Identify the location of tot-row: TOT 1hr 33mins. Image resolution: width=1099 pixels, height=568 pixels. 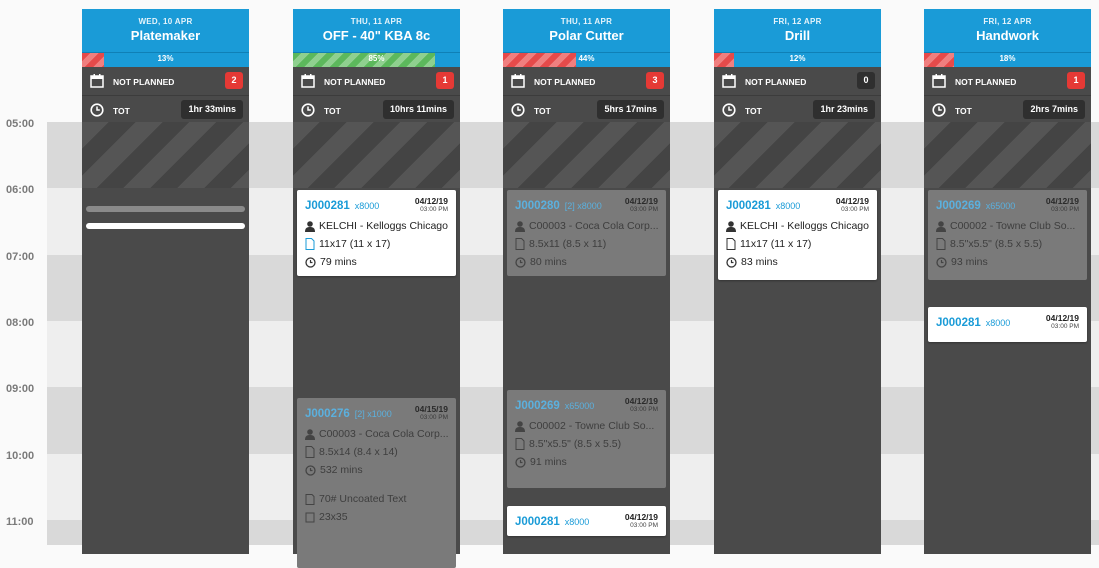
(165, 110).